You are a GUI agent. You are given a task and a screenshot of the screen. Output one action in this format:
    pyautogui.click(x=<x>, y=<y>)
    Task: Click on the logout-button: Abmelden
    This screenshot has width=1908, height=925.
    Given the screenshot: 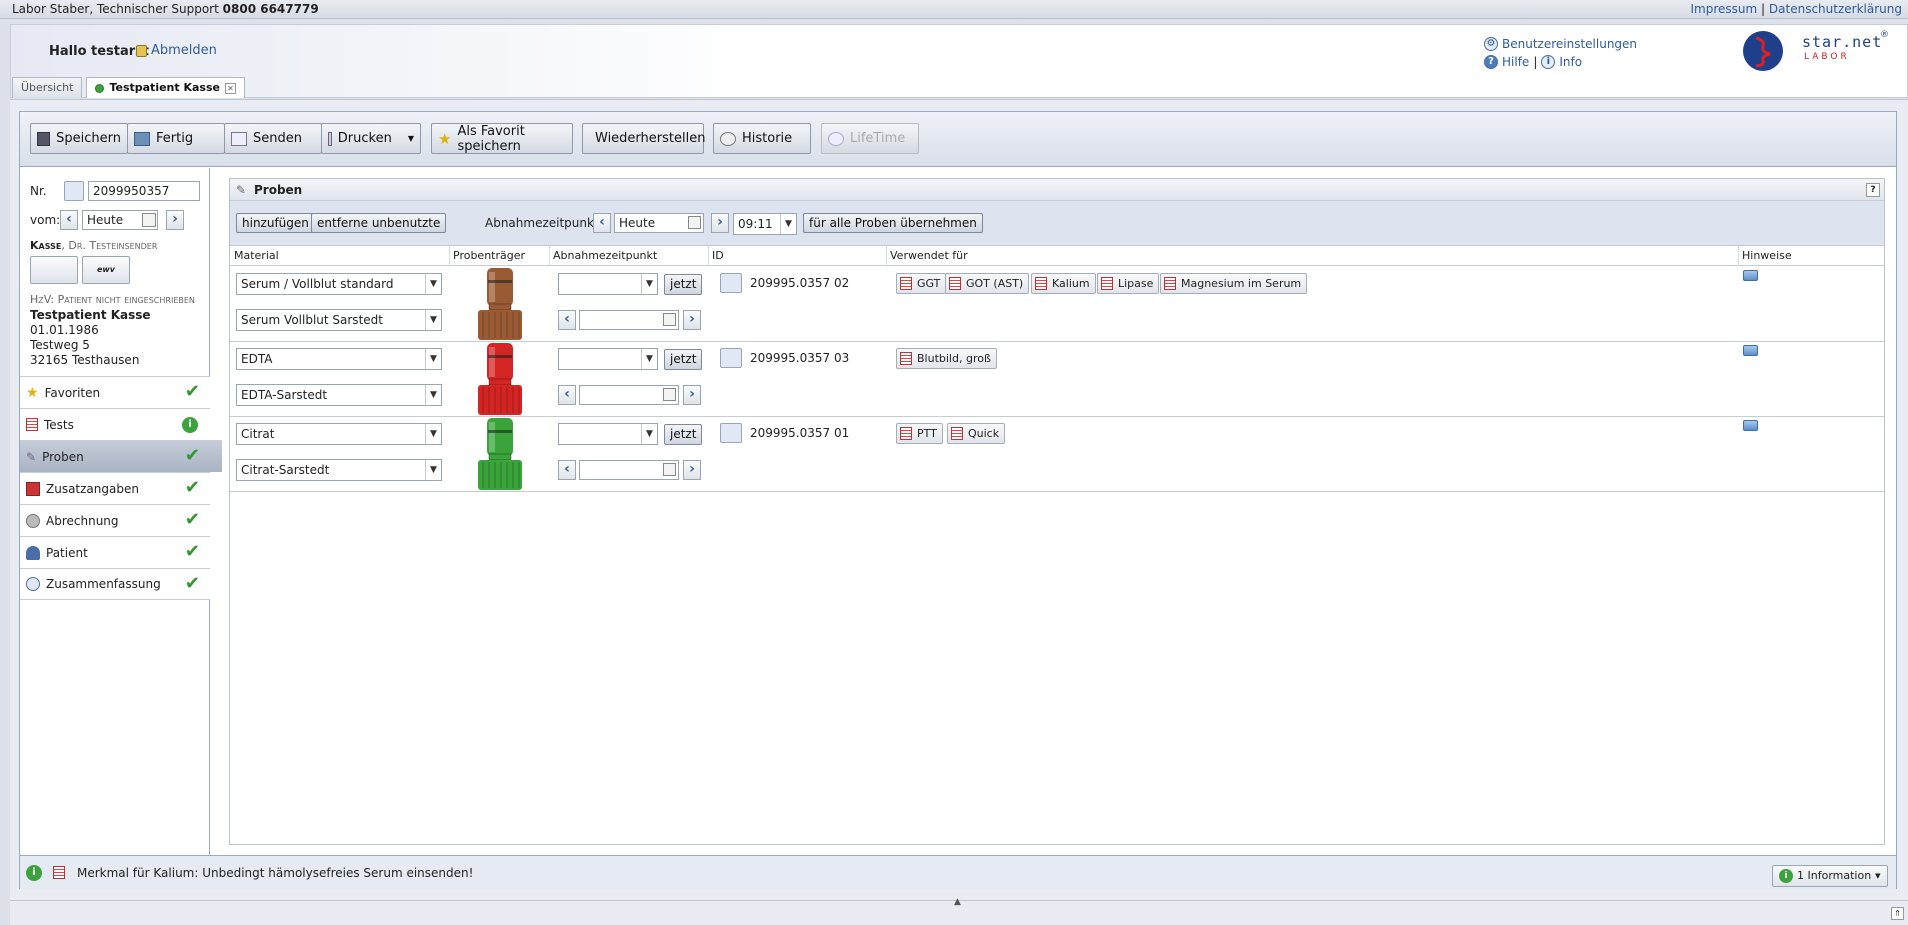 What is the action you would take?
    pyautogui.click(x=176, y=50)
    